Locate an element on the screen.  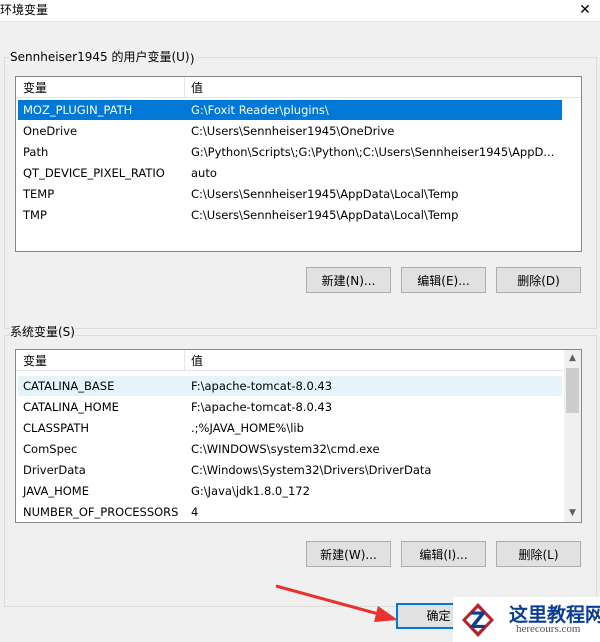
site-logo-icon: Z is located at coordinates (478, 620).